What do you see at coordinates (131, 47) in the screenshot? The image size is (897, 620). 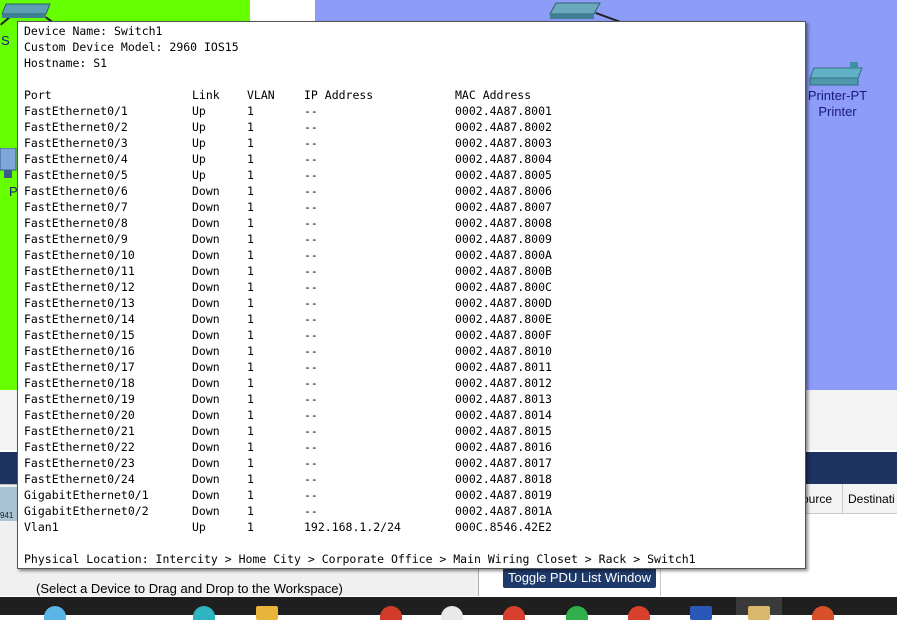 I see `device-model-line: Custom Device Model: 2960 IOS15` at bounding box center [131, 47].